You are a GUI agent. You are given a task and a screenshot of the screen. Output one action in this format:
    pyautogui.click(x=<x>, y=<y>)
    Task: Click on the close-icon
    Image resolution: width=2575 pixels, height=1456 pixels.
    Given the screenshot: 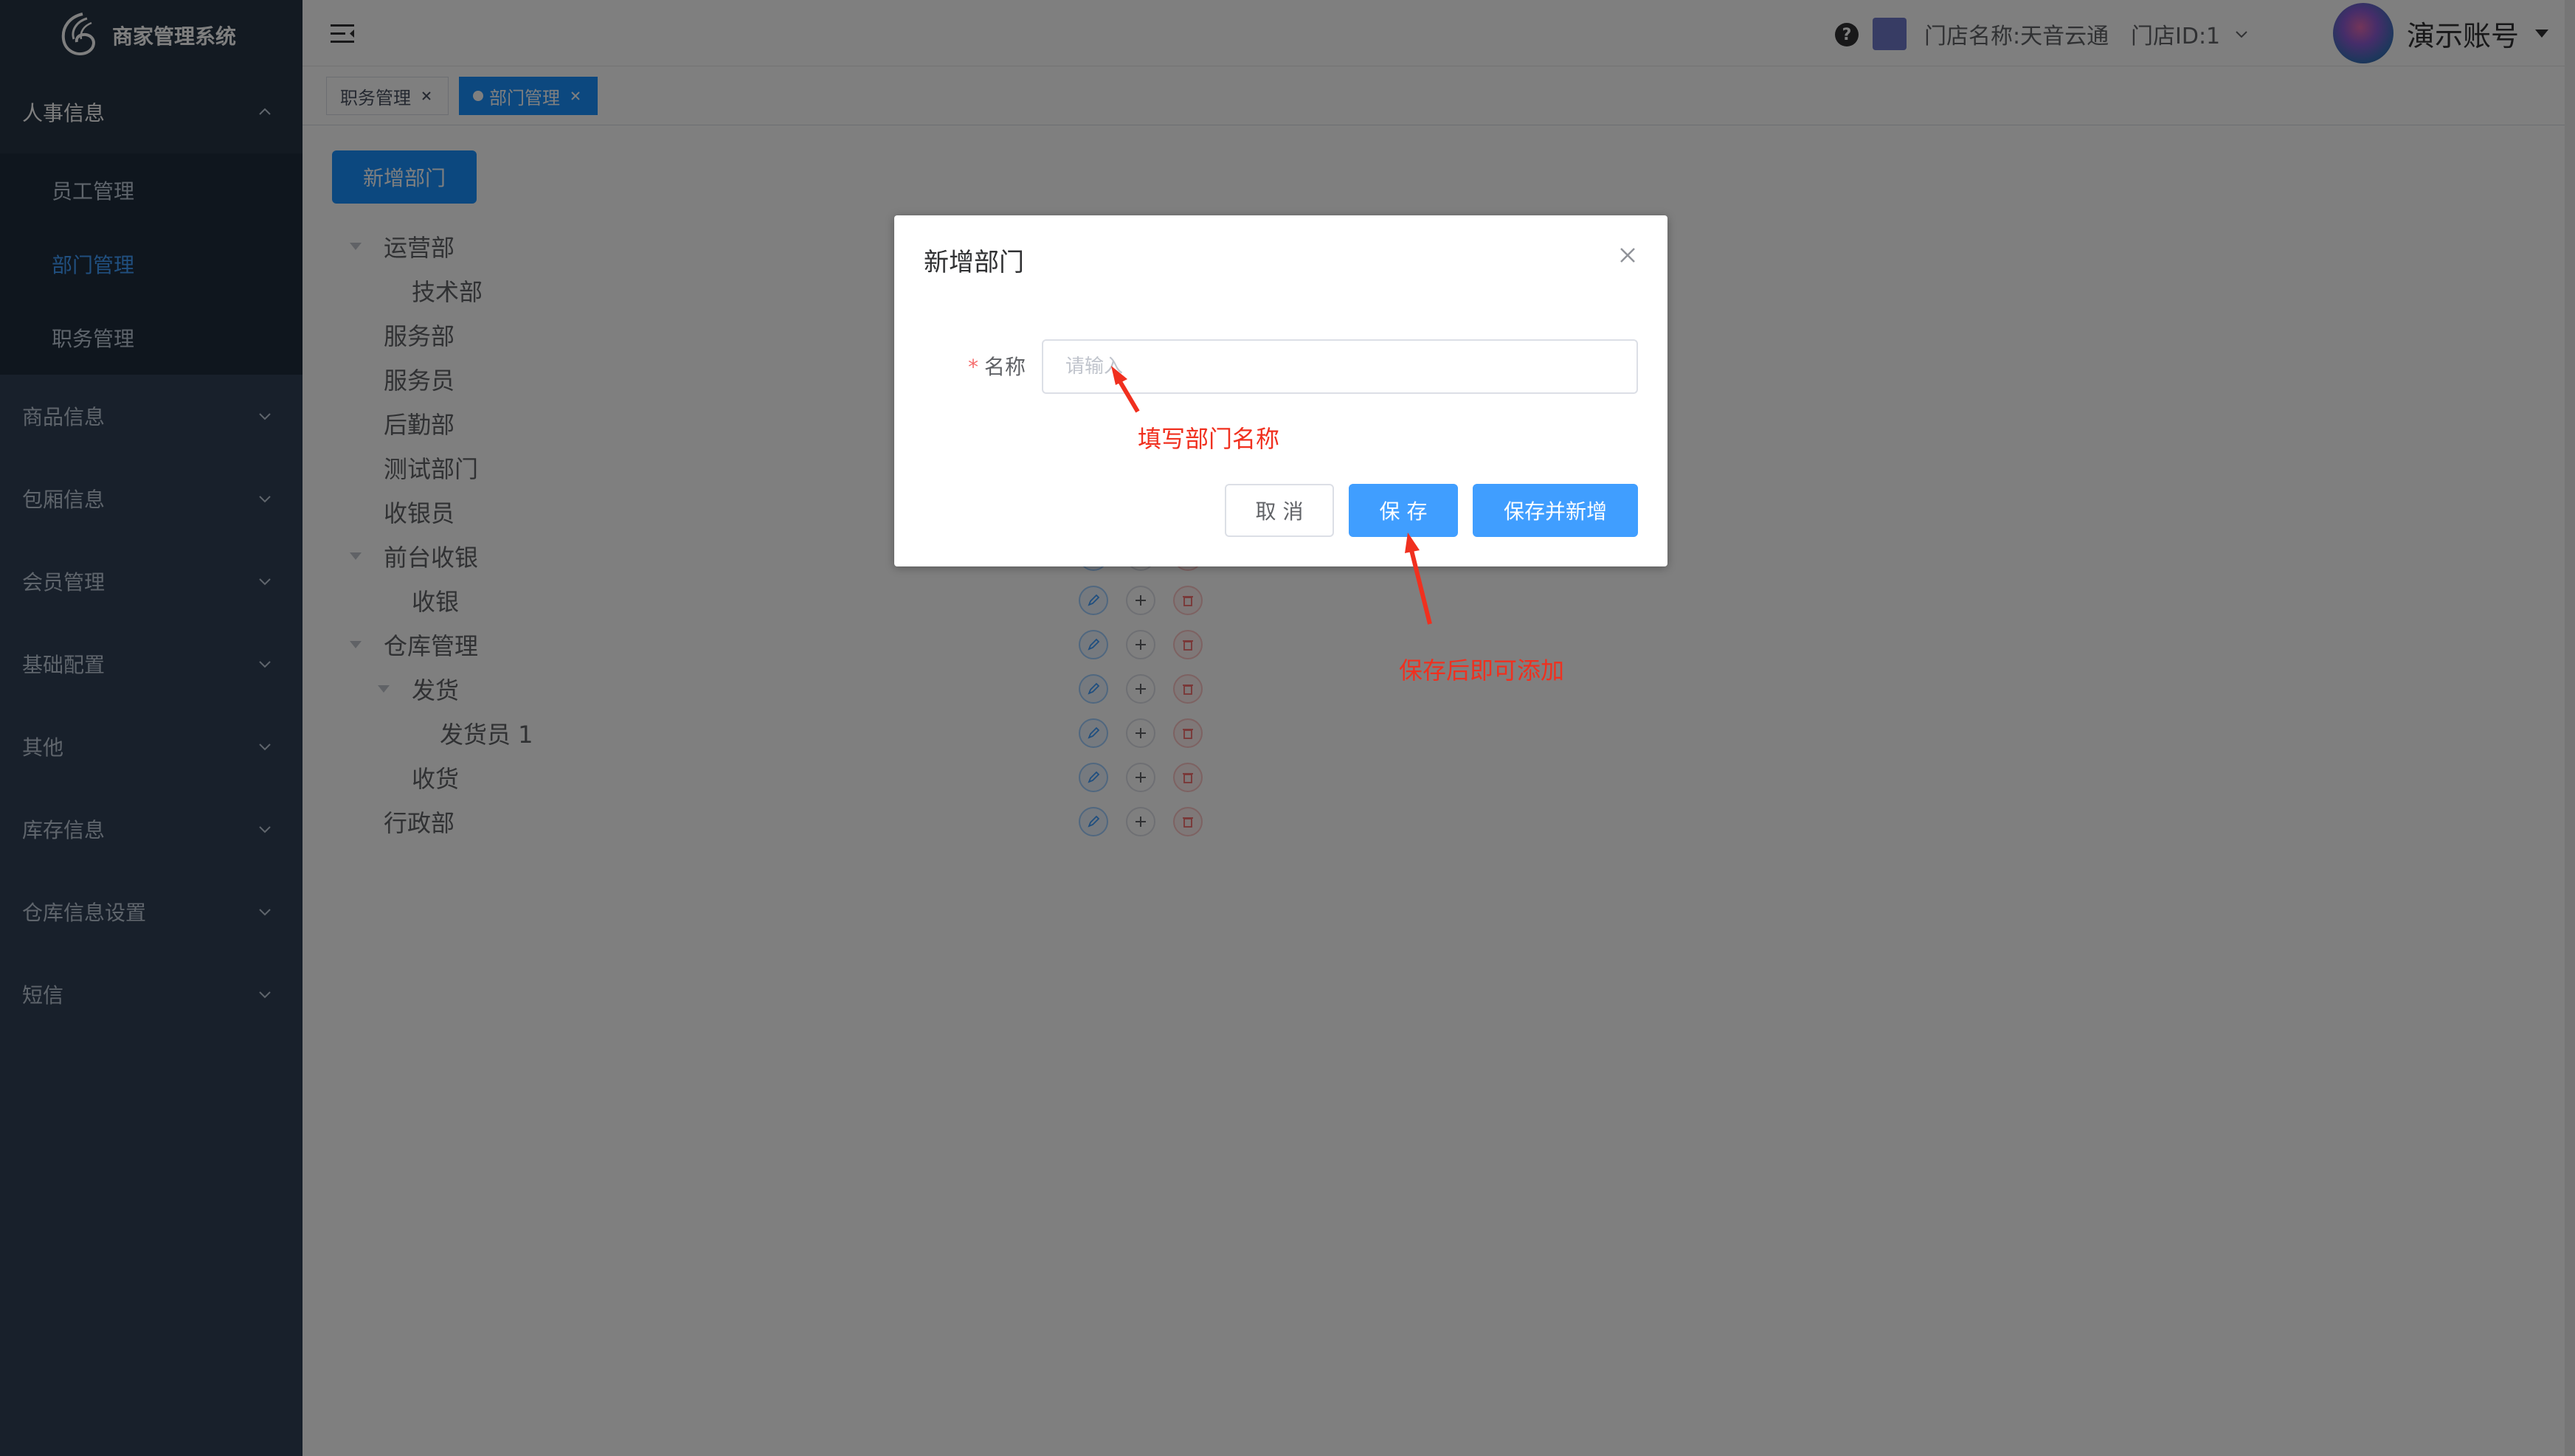 What is the action you would take?
    pyautogui.click(x=1627, y=255)
    